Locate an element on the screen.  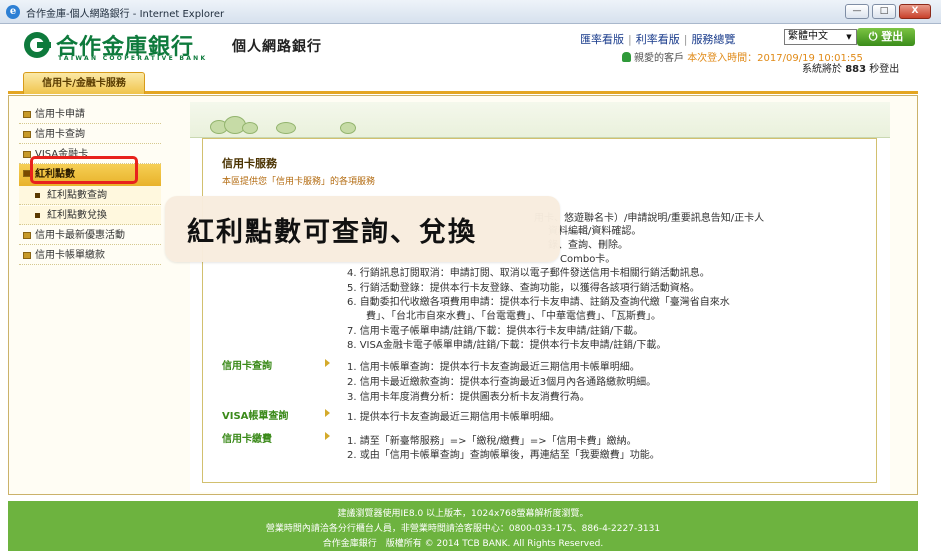
callout-text: 紅利點數可查詢、兌換 is located at coordinates (332, 232).